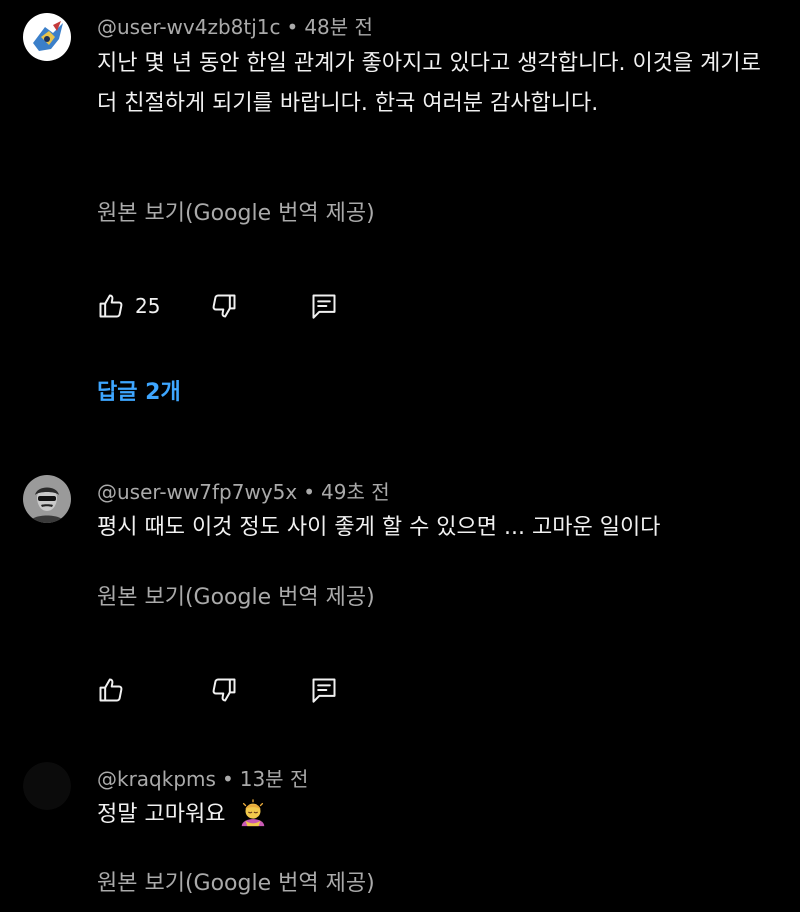  Describe the element at coordinates (338, 27) in the screenshot. I see `comment-time: 48분 전` at that location.